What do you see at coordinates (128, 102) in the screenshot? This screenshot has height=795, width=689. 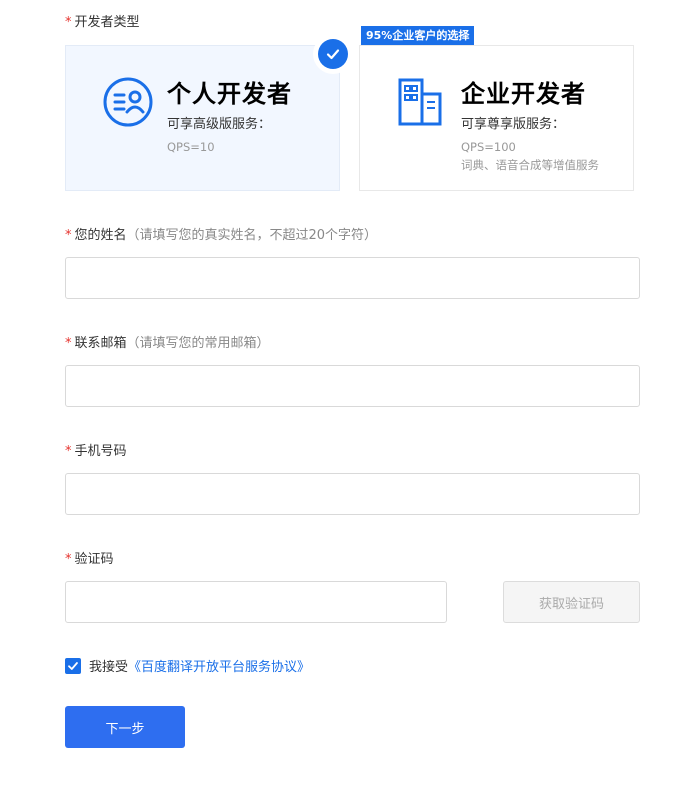 I see `person-id-icon` at bounding box center [128, 102].